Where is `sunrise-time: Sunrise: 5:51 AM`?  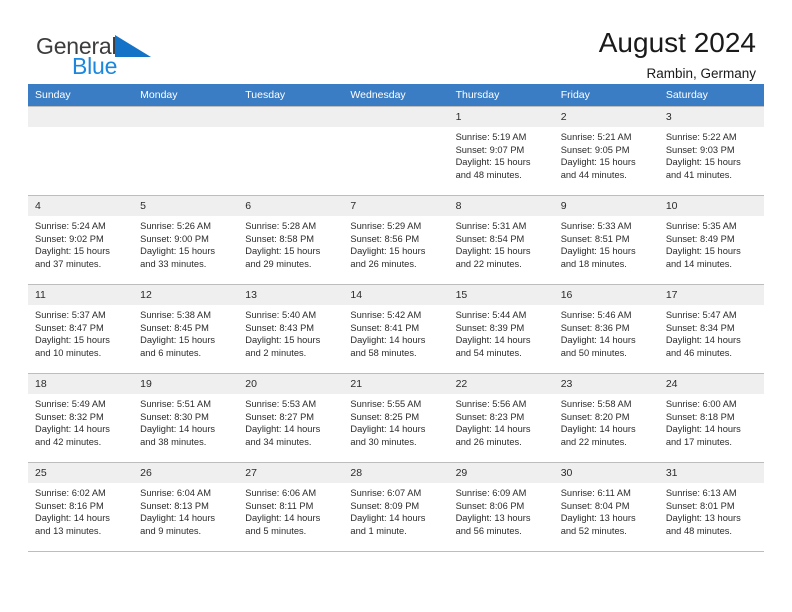 sunrise-time: Sunrise: 5:51 AM is located at coordinates (175, 404).